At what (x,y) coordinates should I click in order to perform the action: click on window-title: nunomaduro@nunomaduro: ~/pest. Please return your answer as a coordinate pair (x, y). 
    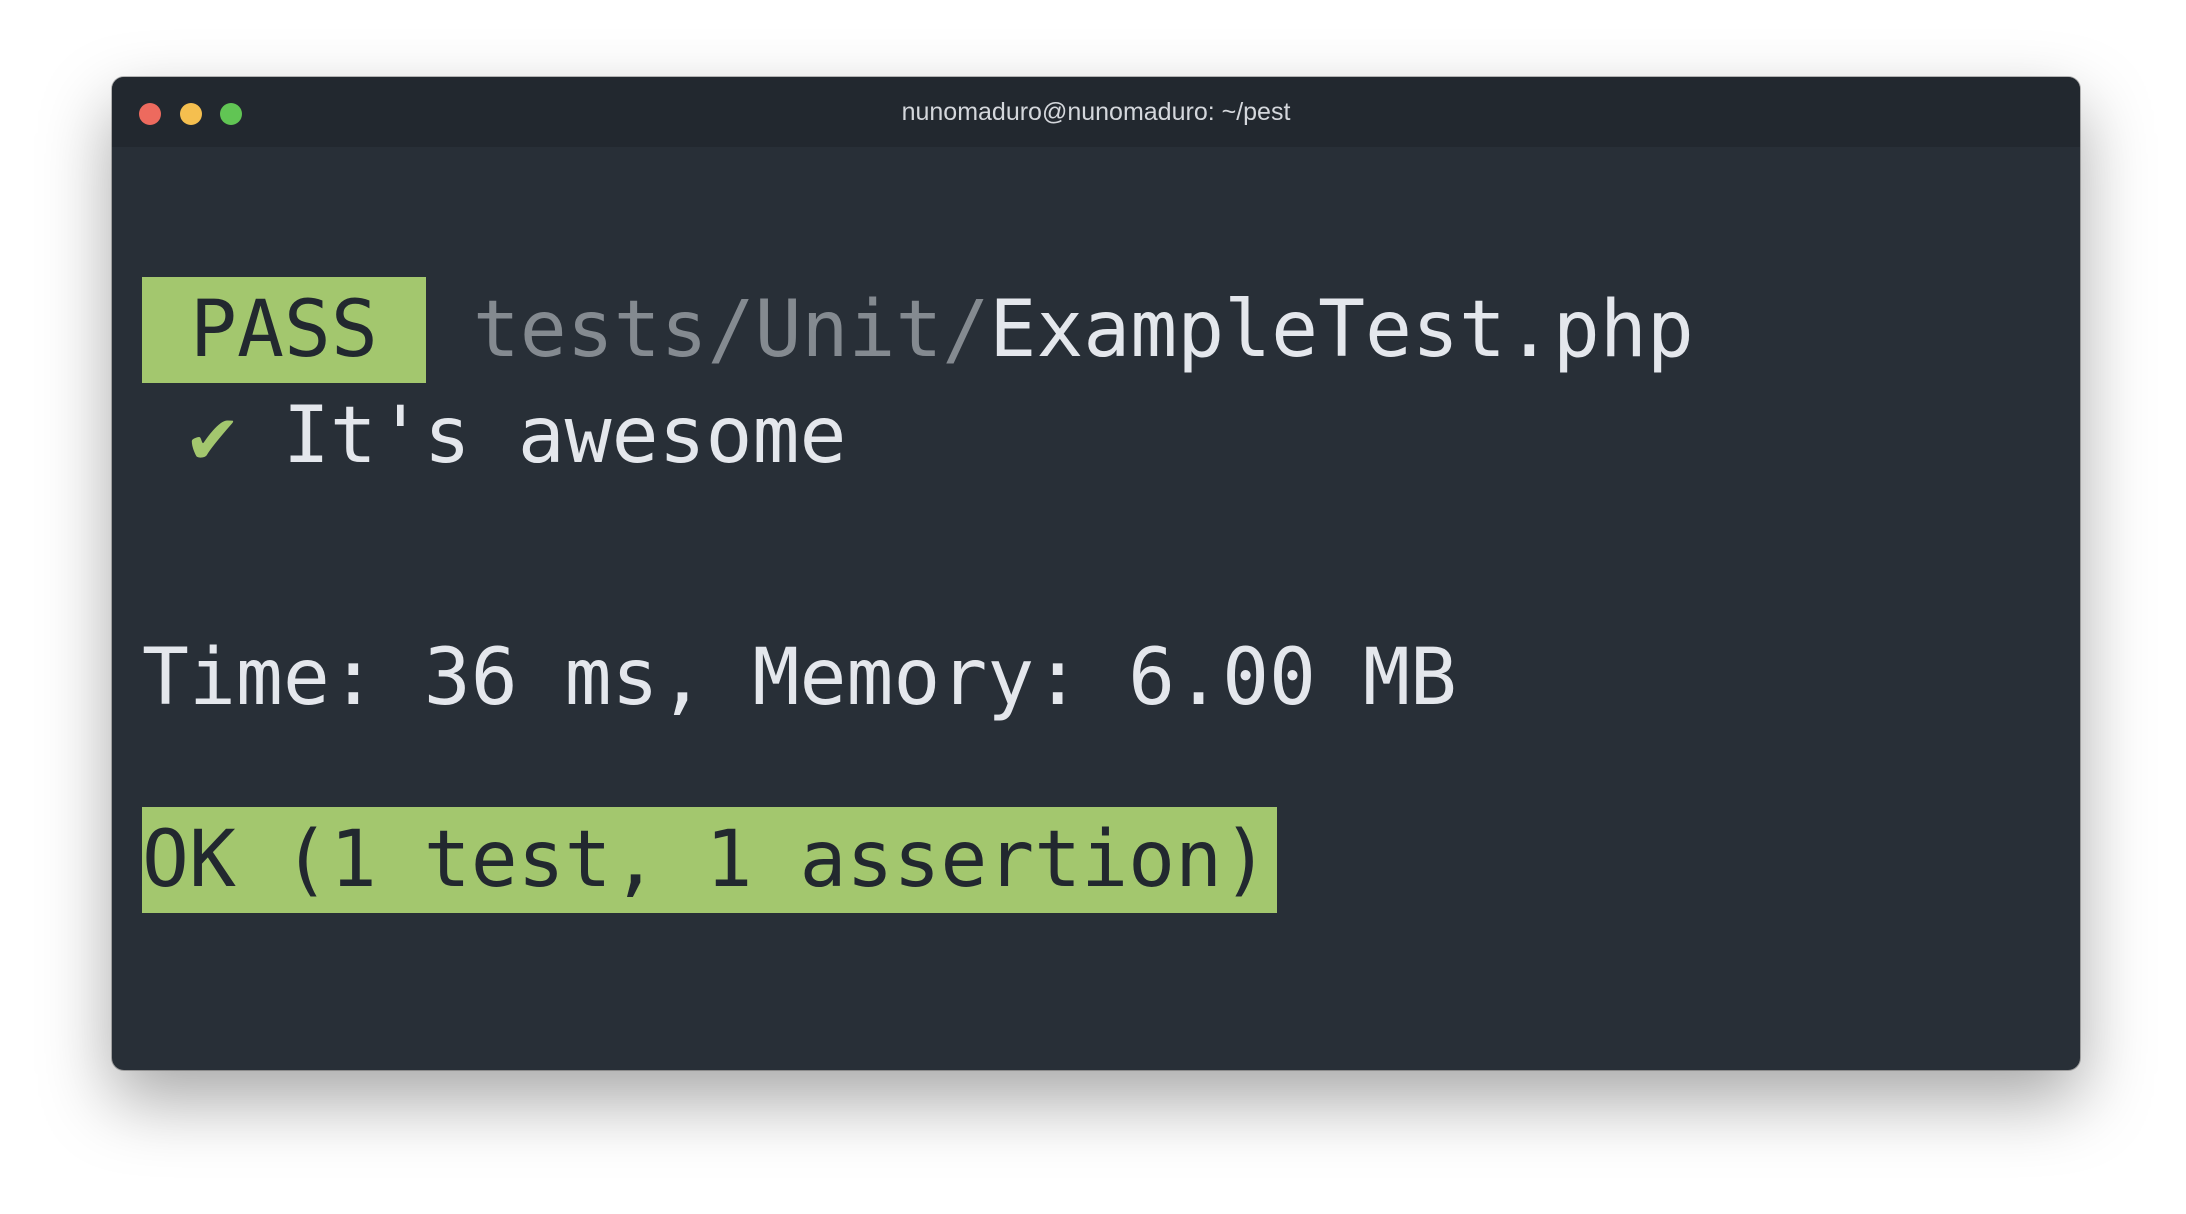
    Looking at the image, I should click on (1096, 112).